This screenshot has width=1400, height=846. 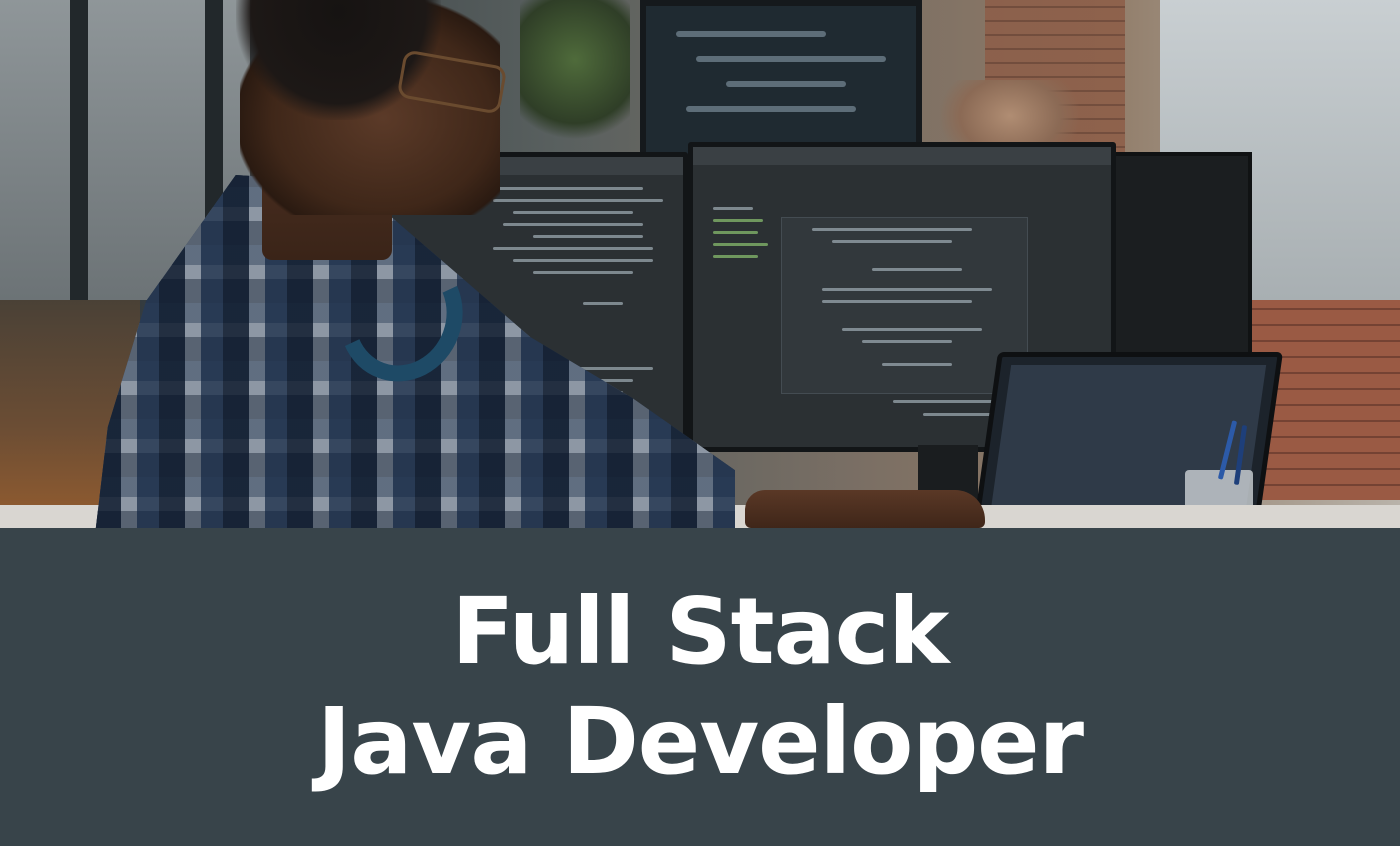 I want to click on dark-monitor, so click(x=1182, y=256).